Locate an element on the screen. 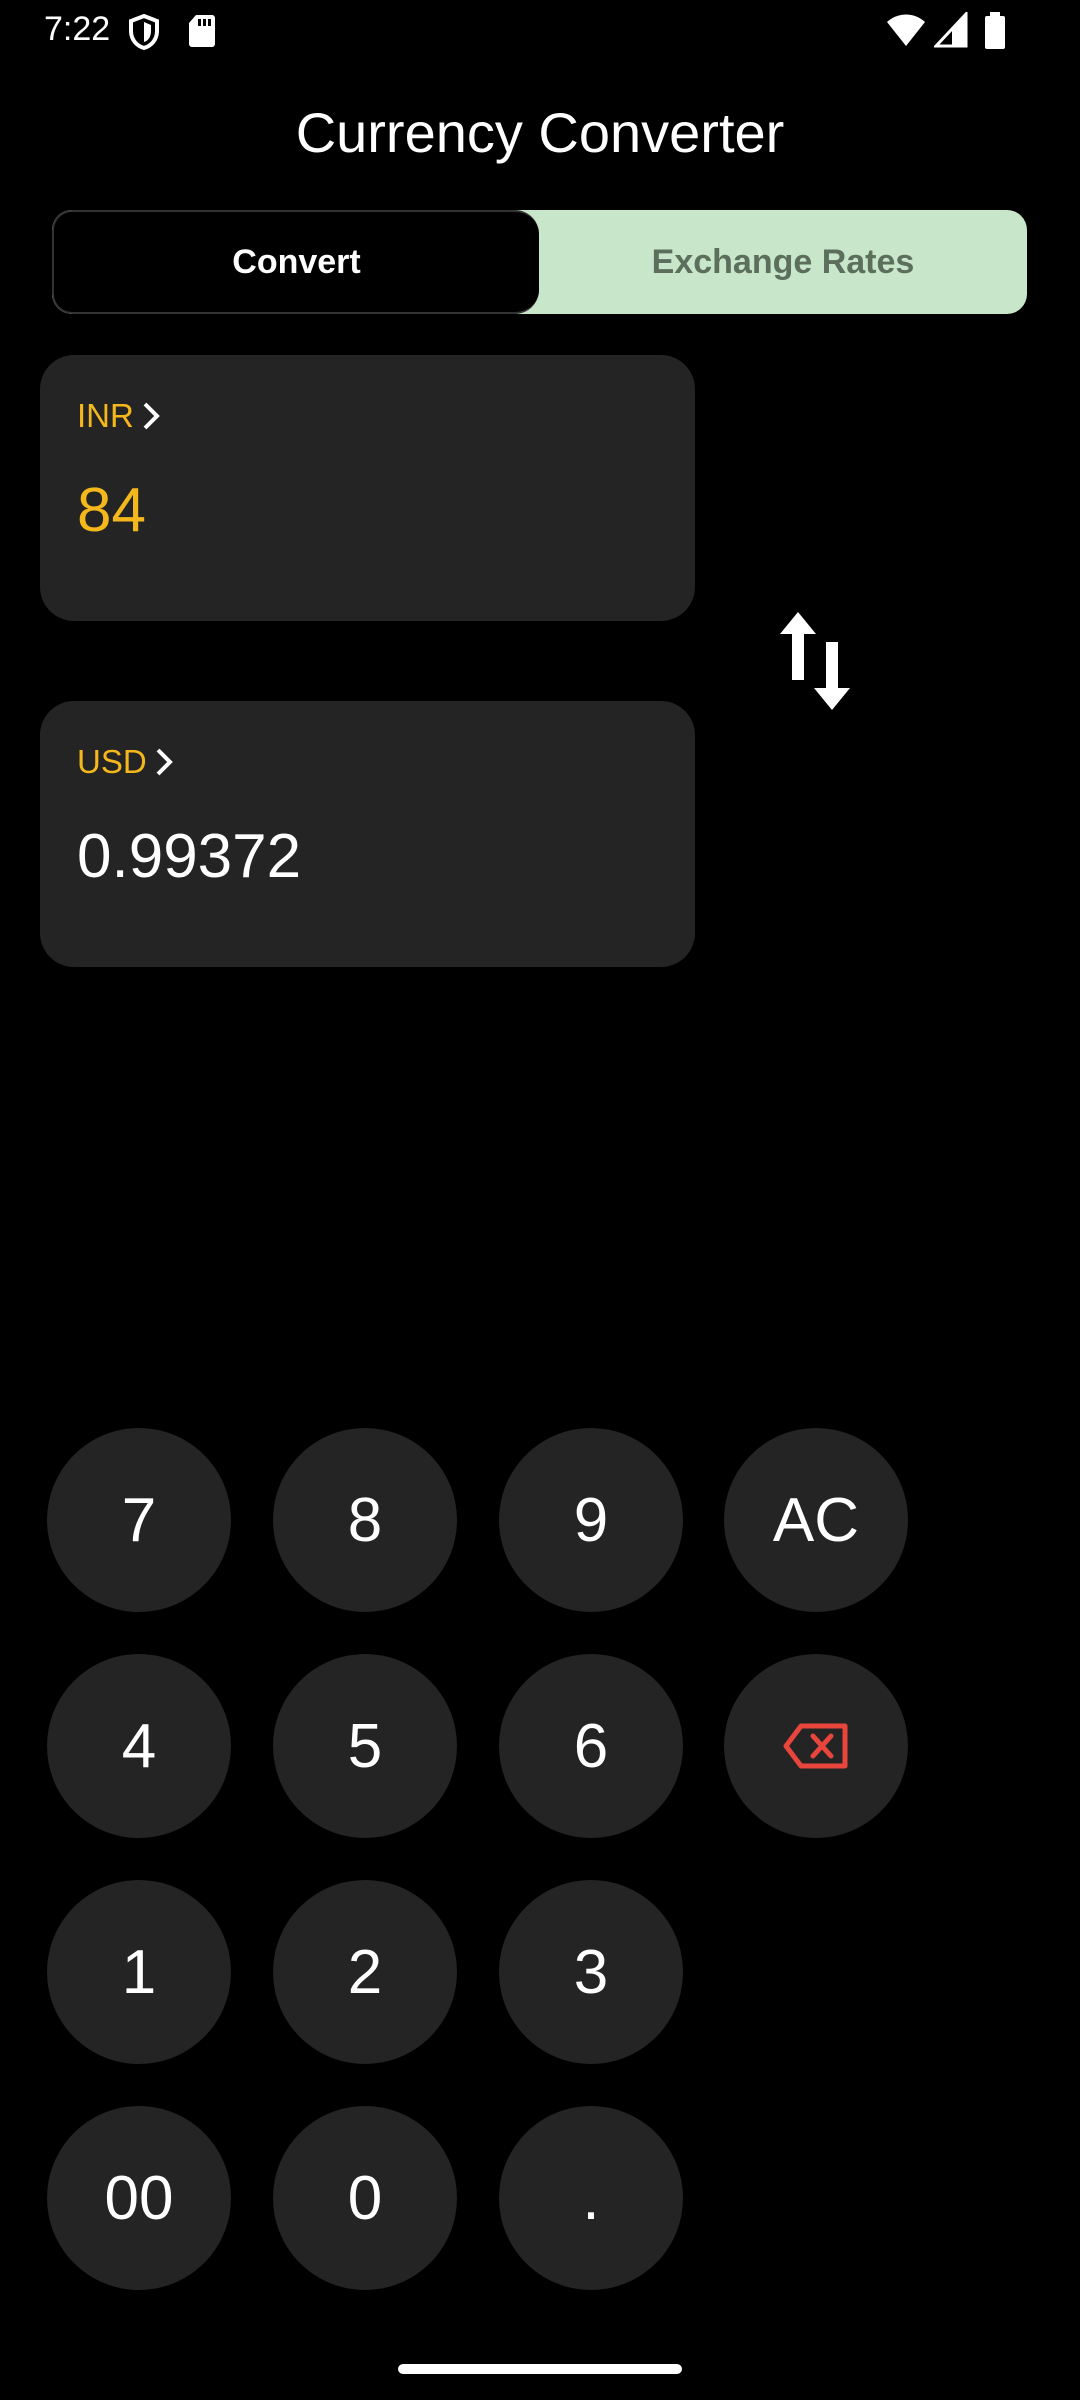 The width and height of the screenshot is (1080, 2400). key-6: 6 is located at coordinates (591, 1746).